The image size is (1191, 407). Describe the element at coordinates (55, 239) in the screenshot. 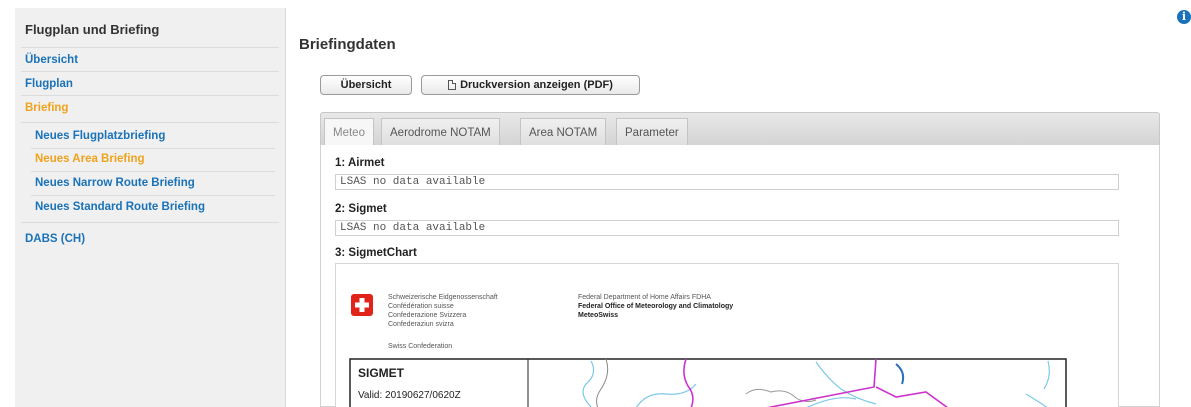

I see `sidebar-item-dabs: DABS (CH)` at that location.